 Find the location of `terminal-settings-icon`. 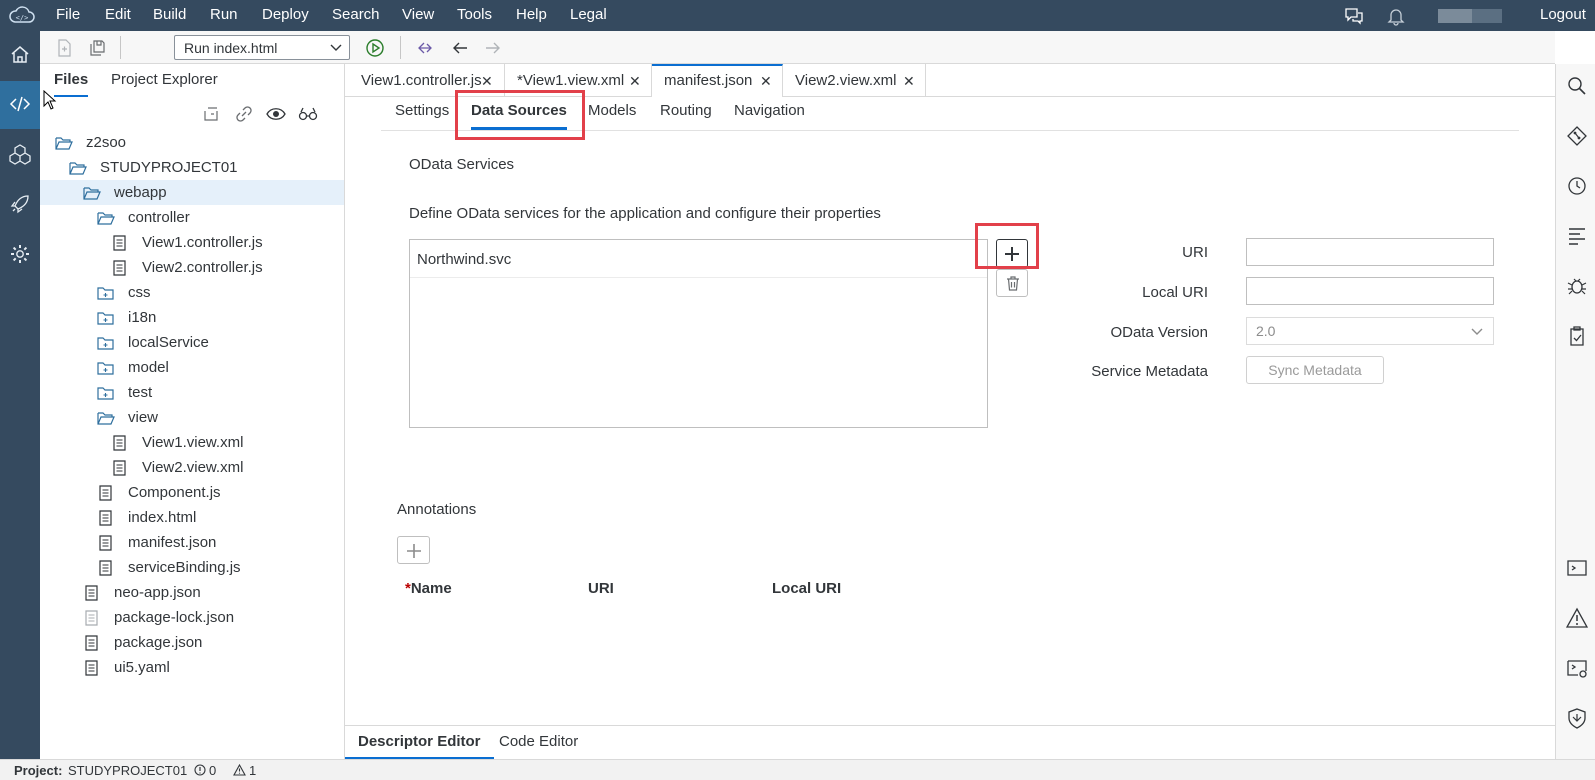

terminal-settings-icon is located at coordinates (1577, 668).